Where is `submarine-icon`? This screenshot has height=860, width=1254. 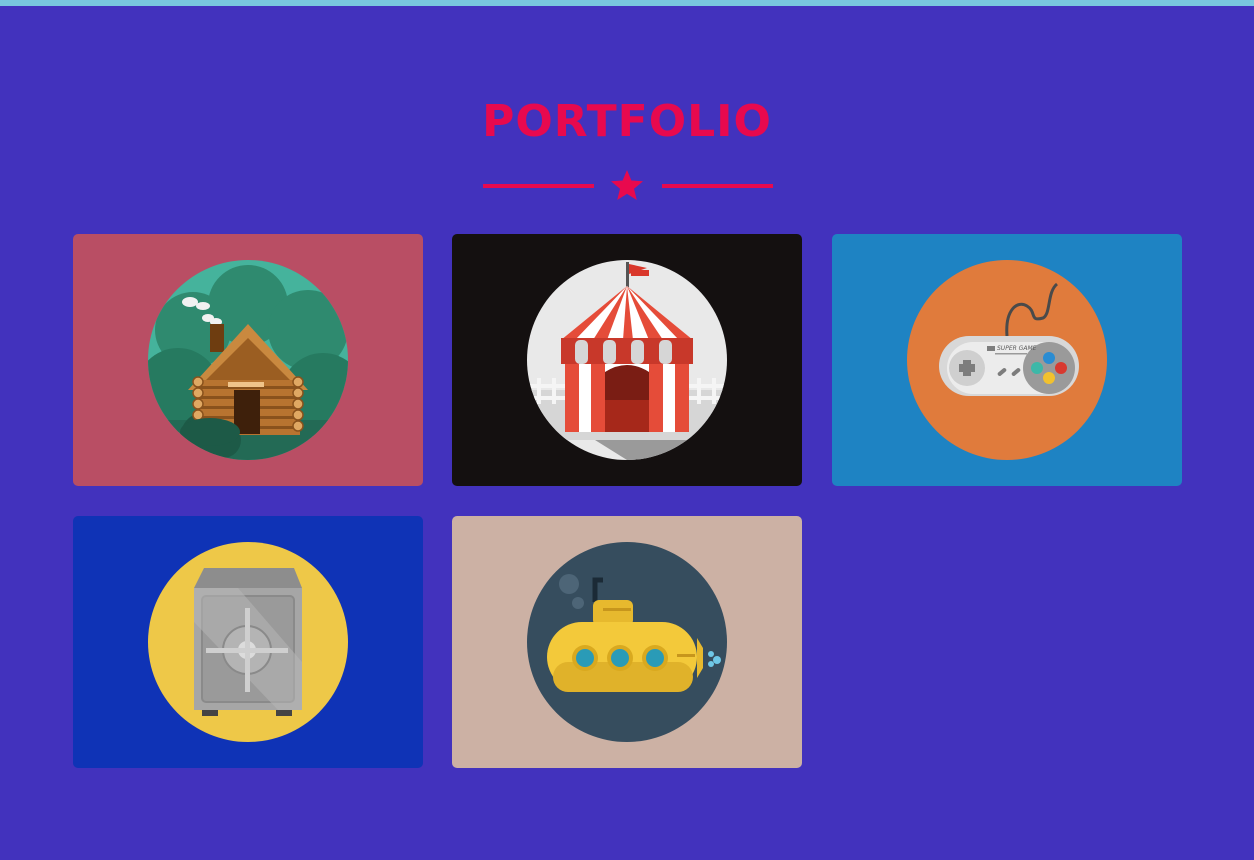
submarine-icon is located at coordinates (627, 642).